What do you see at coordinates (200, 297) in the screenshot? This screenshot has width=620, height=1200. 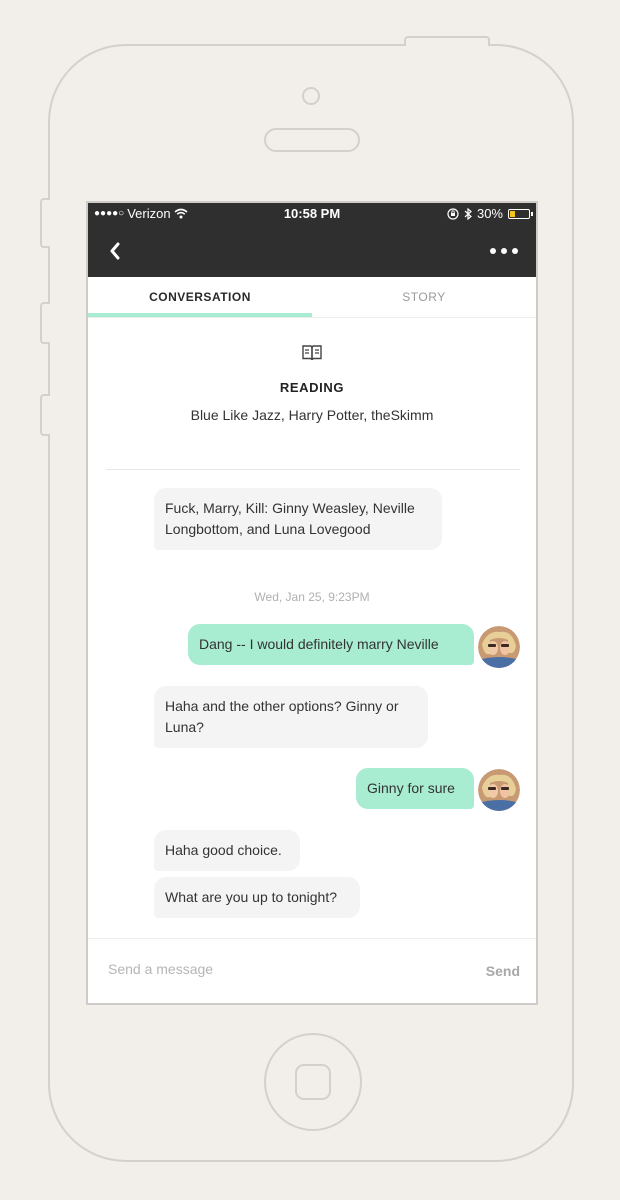 I see `tab-conversation: CONVERSATION` at bounding box center [200, 297].